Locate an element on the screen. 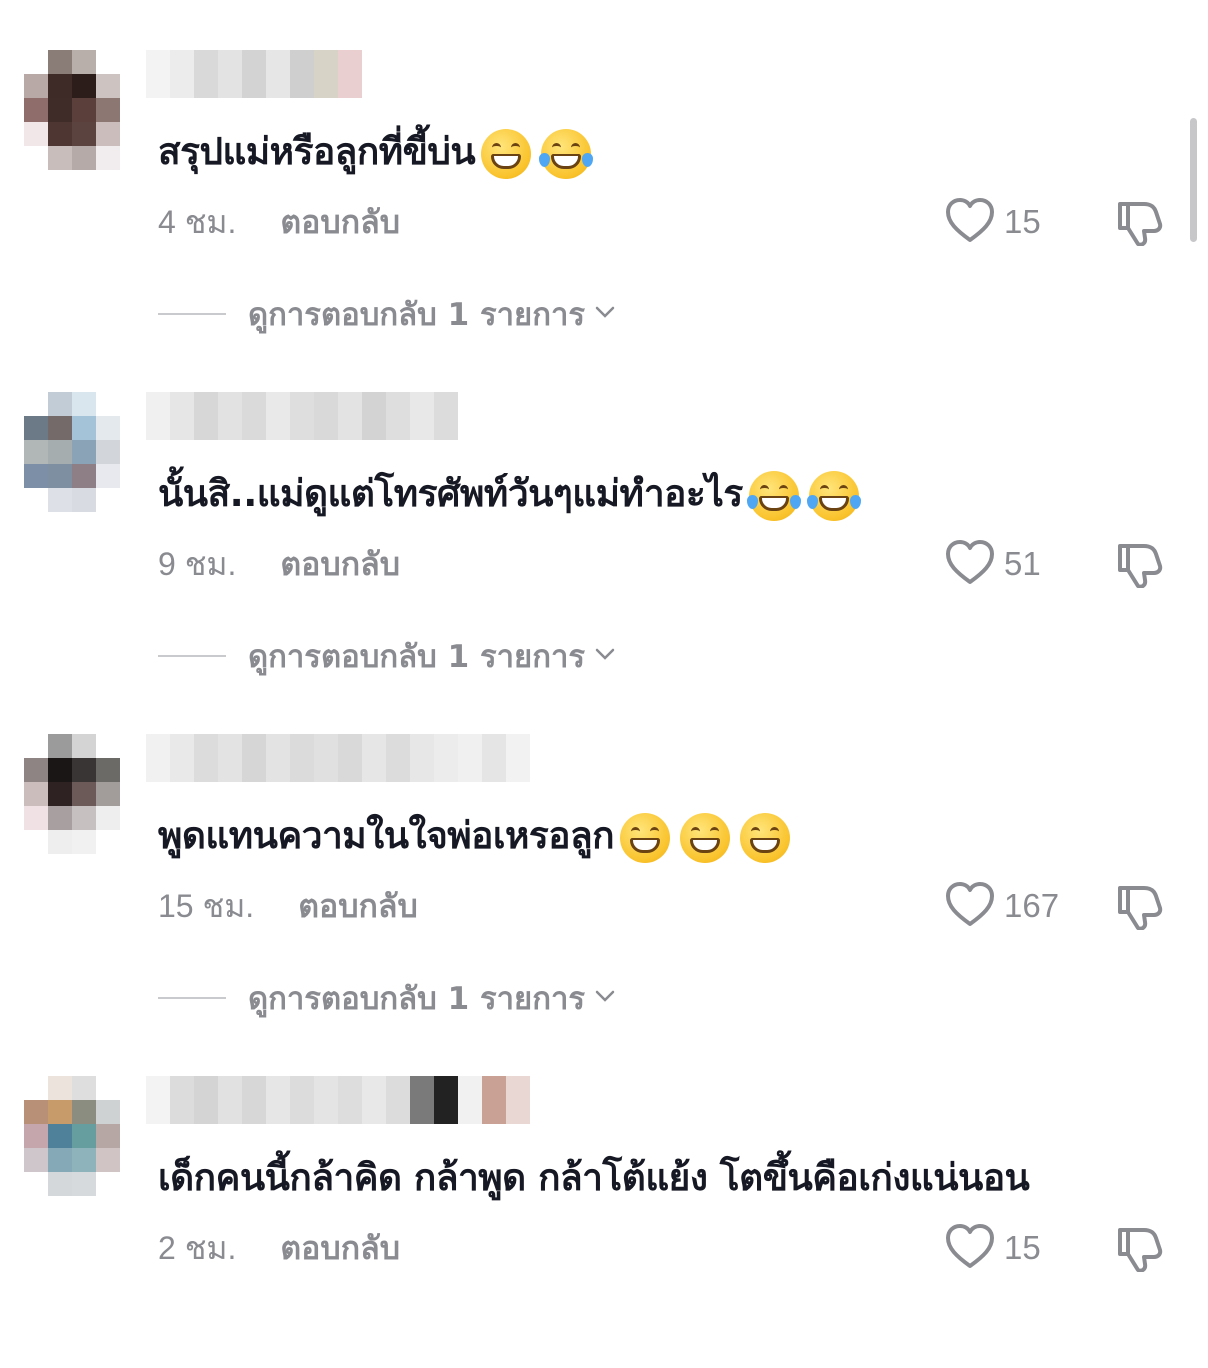  comment-time: 15 ชม. is located at coordinates (206, 905).